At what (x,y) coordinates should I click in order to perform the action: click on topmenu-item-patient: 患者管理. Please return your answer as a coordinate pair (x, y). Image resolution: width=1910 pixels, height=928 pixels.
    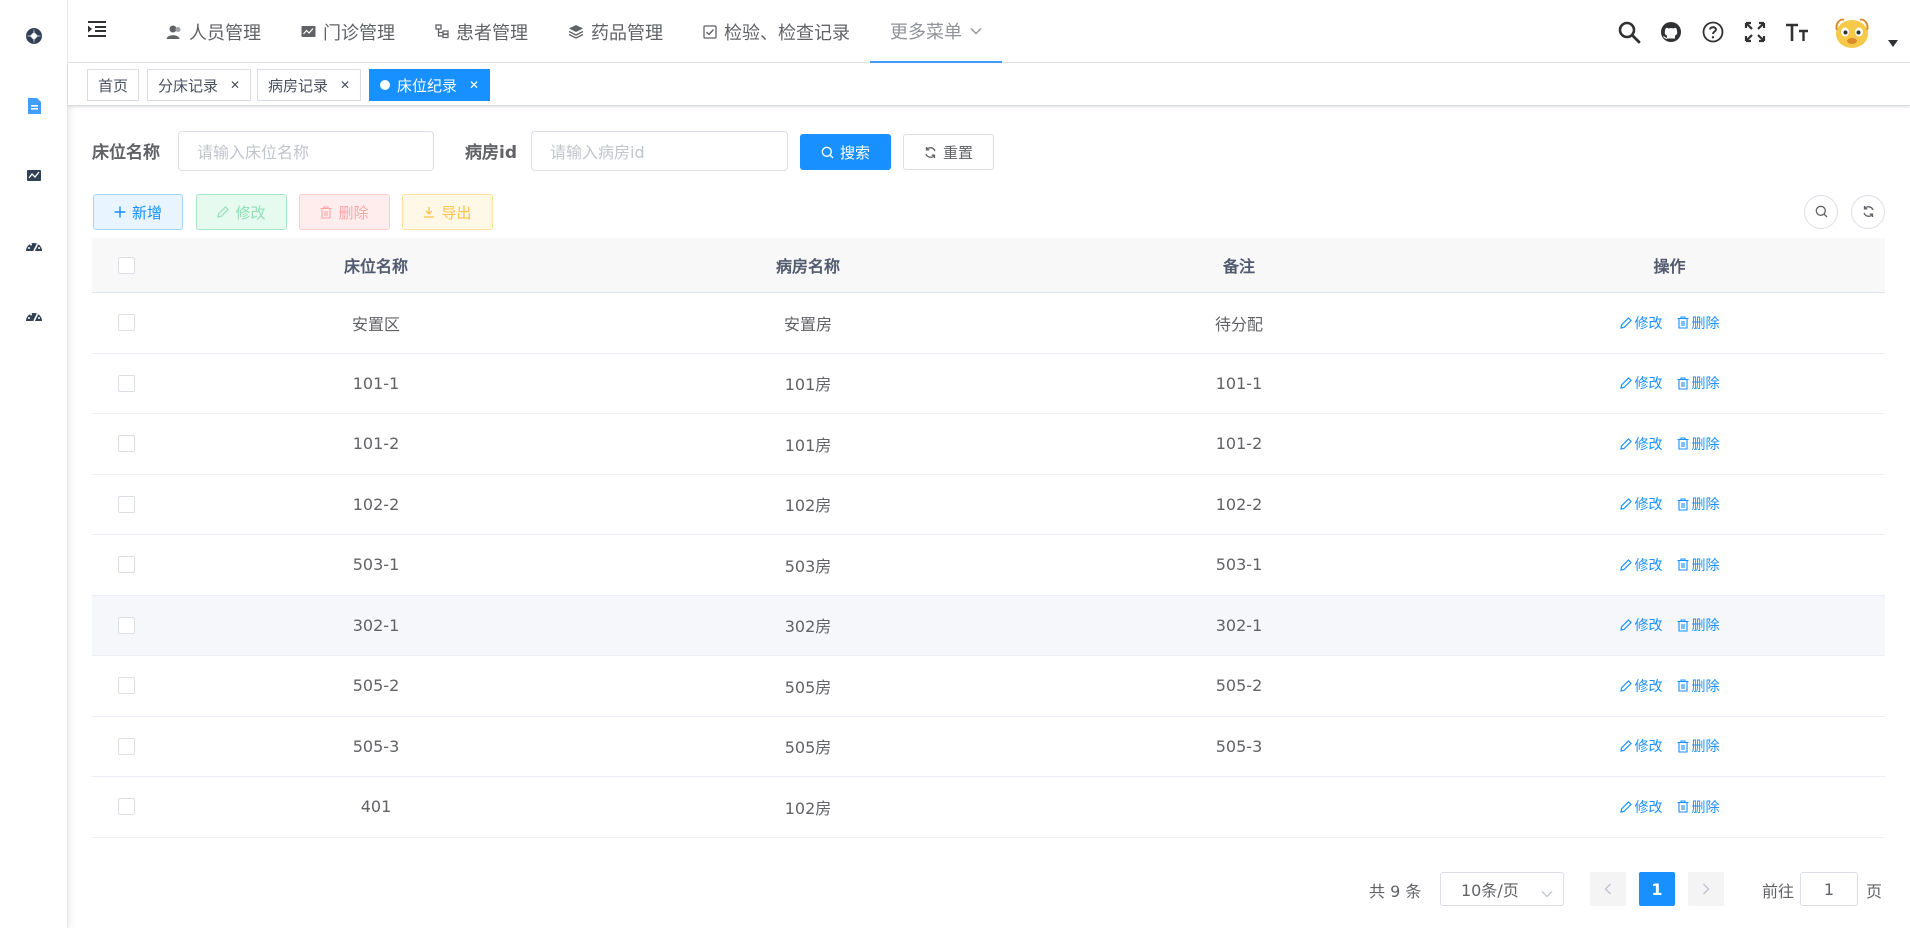
    Looking at the image, I should click on (481, 31).